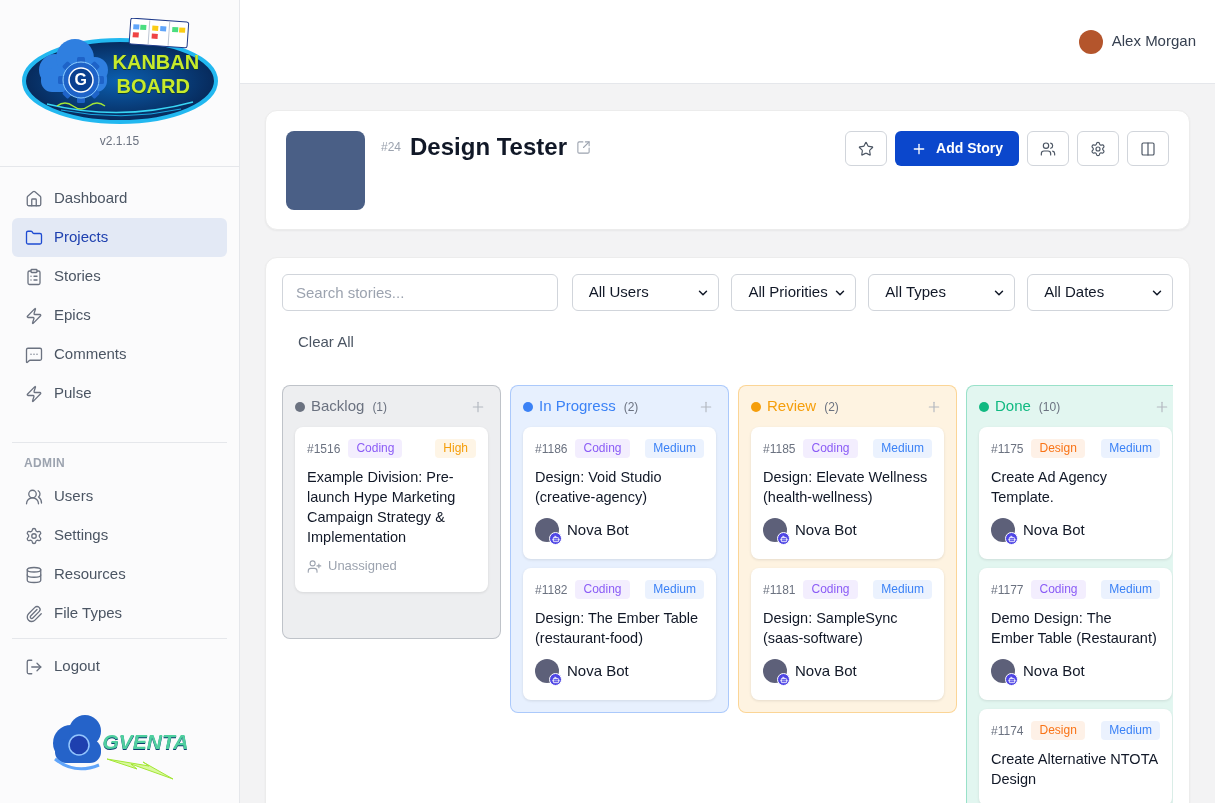  I want to click on nav-item: Comments, so click(119, 354).